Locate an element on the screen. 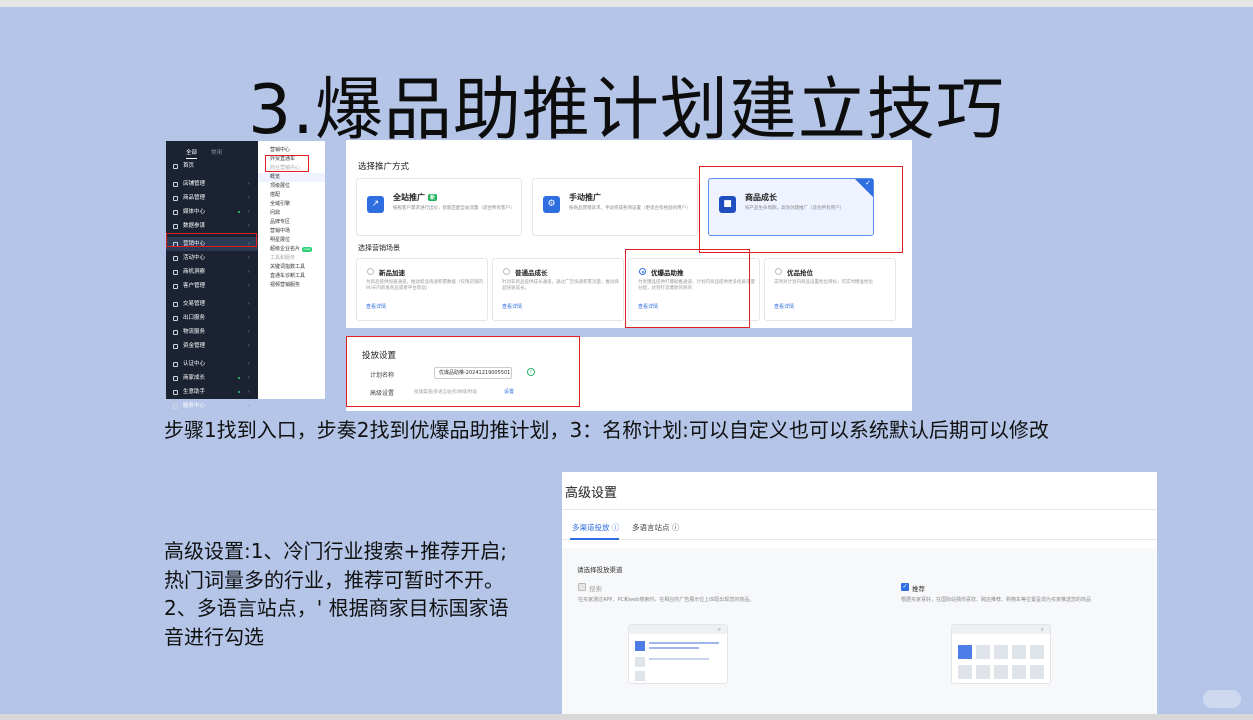 Image resolution: width=1253 pixels, height=720 pixels. submenu-item: 明星展位 is located at coordinates (291, 240).